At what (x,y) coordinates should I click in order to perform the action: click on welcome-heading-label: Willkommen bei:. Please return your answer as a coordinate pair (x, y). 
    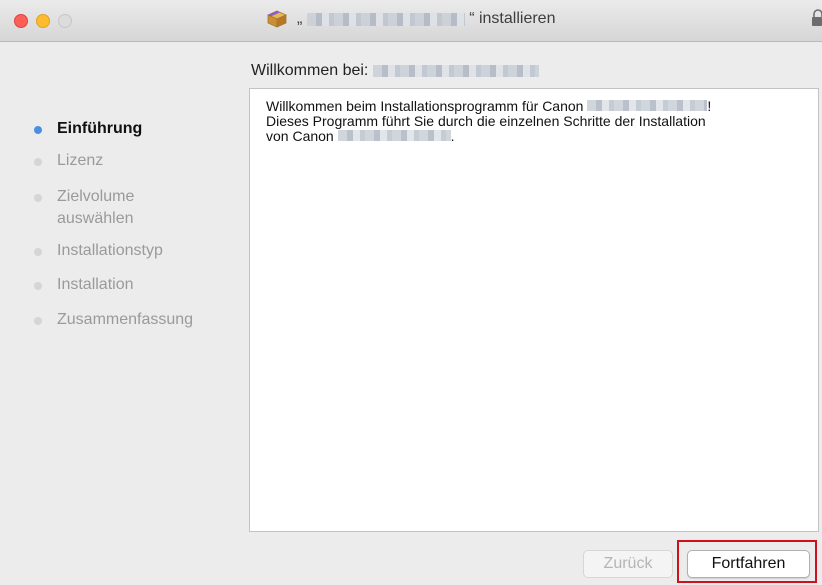
    Looking at the image, I should click on (310, 70).